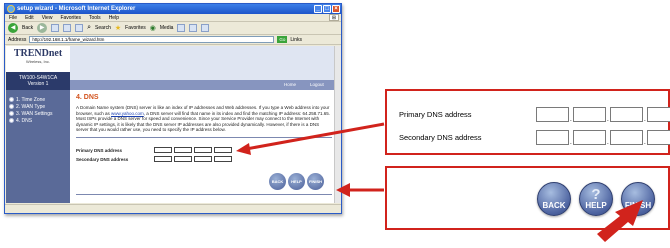 This screenshot has height=248, width=670. What do you see at coordinates (153, 28) in the screenshot?
I see `media-icon: ◉` at bounding box center [153, 28].